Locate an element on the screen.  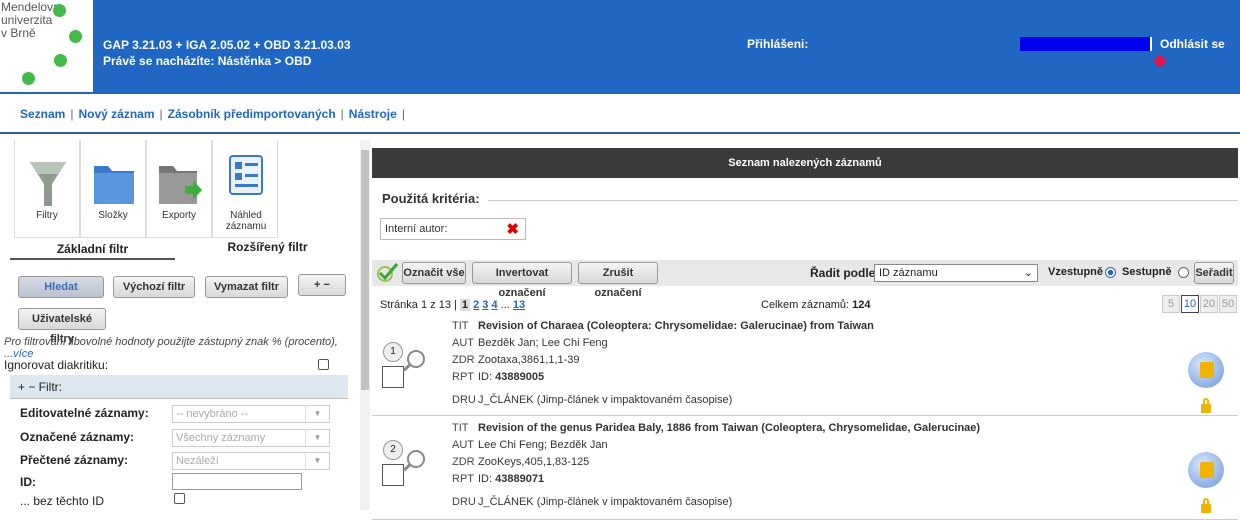
logo-line-3: v Brně is located at coordinates (18, 33).